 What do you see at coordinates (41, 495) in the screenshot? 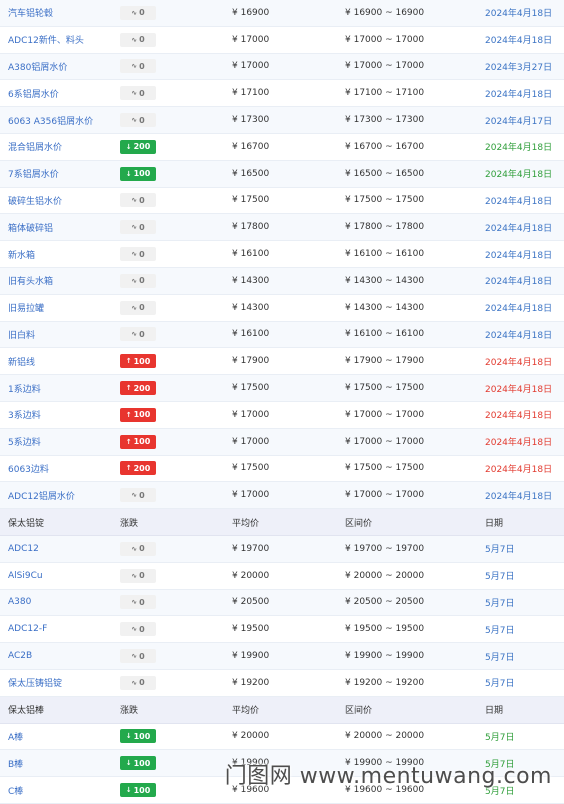
I see `product-name-link: ADC12铝屑水价` at bounding box center [41, 495].